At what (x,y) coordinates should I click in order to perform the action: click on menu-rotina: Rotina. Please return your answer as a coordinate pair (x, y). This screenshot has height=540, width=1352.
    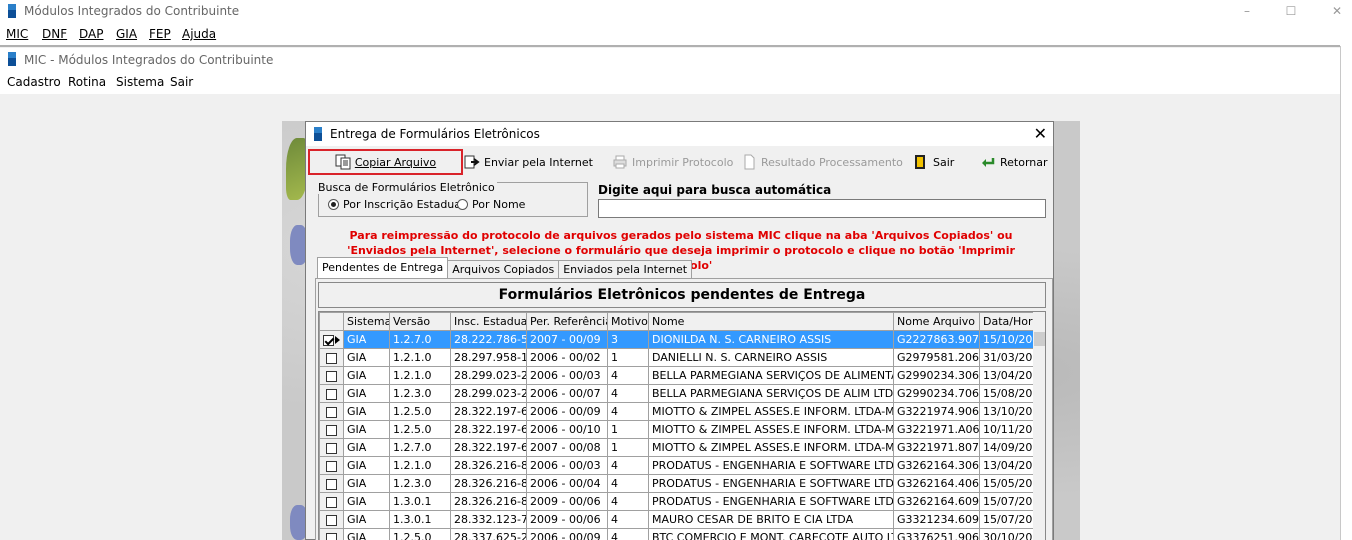
    Looking at the image, I should click on (87, 82).